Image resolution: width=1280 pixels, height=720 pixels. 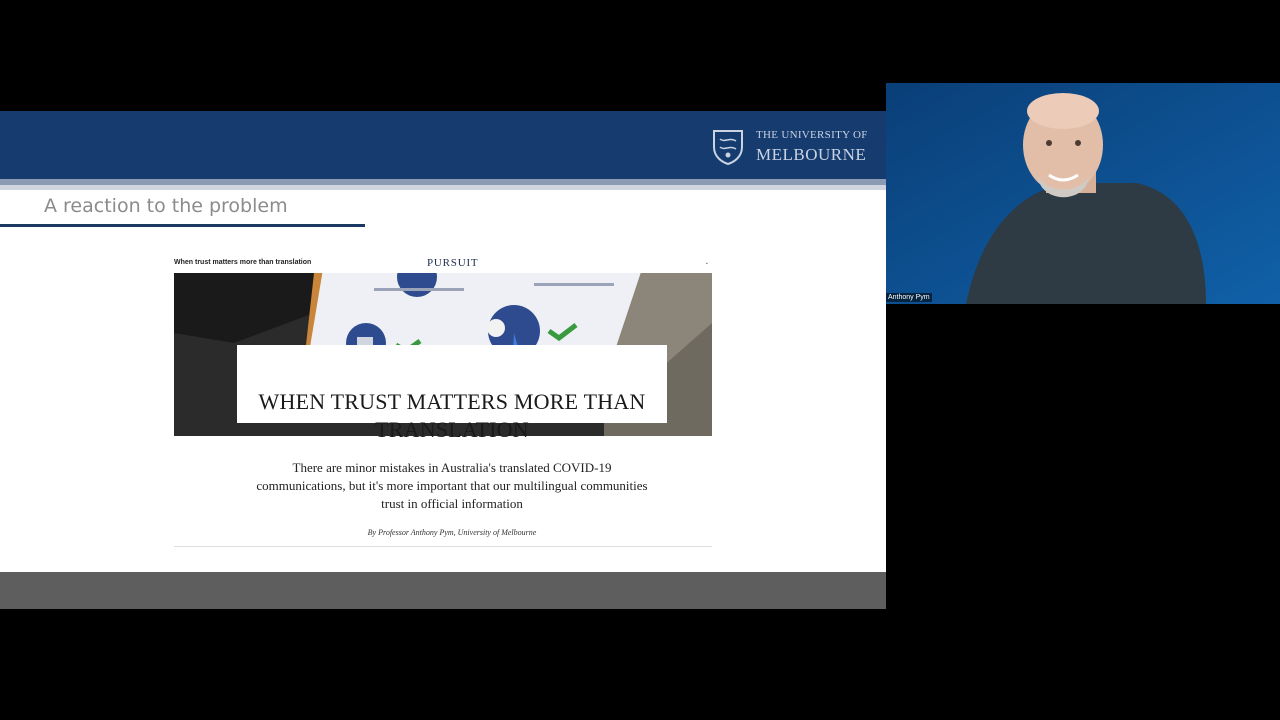 I want to click on slide-title-underline, so click(x=182, y=225).